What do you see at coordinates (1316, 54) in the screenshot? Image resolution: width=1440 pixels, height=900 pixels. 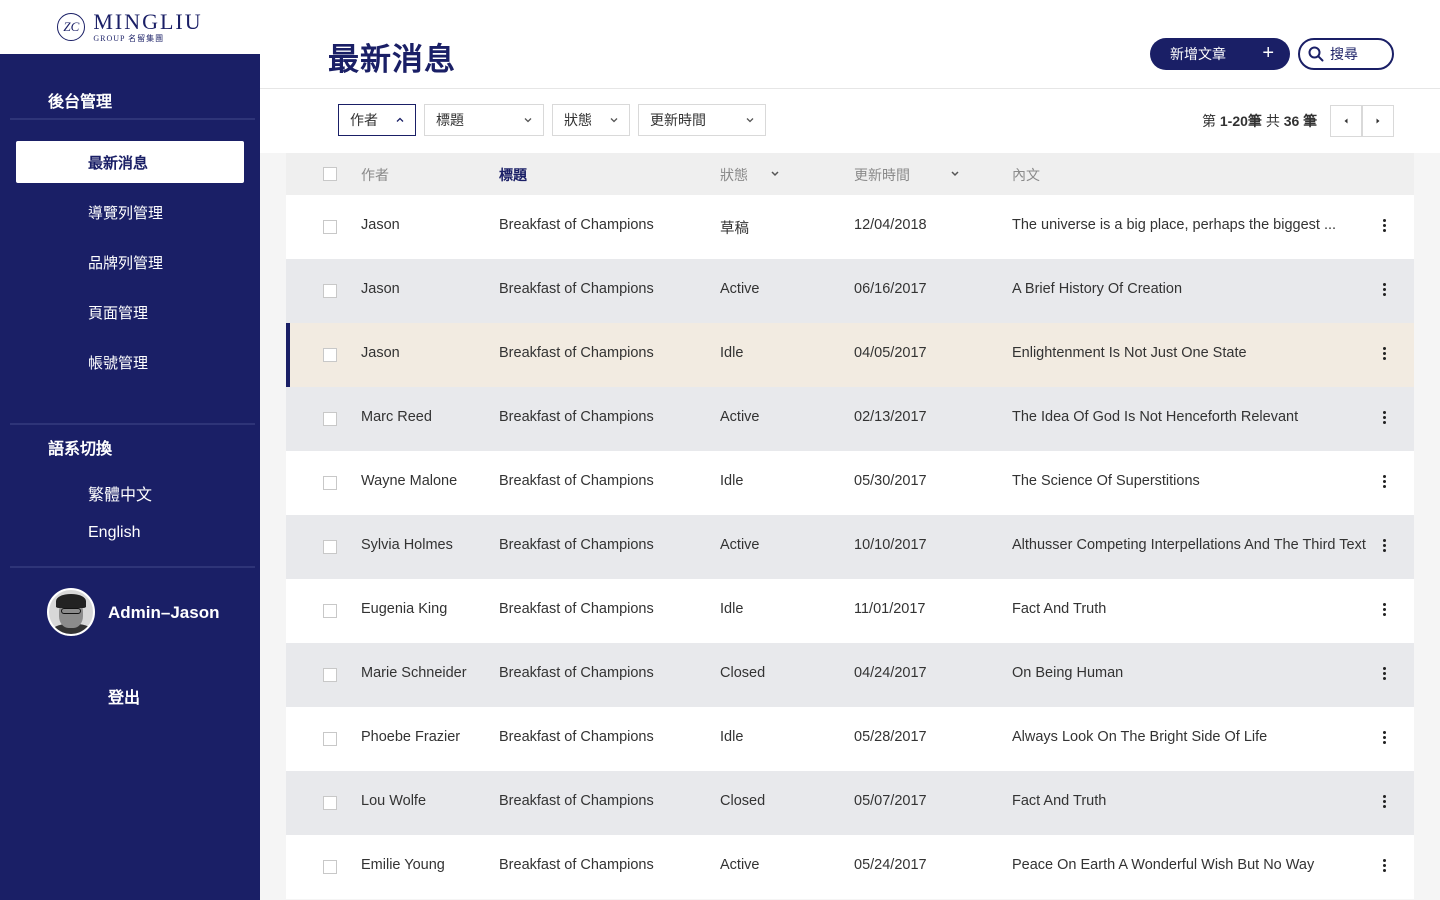 I see `search-icon` at bounding box center [1316, 54].